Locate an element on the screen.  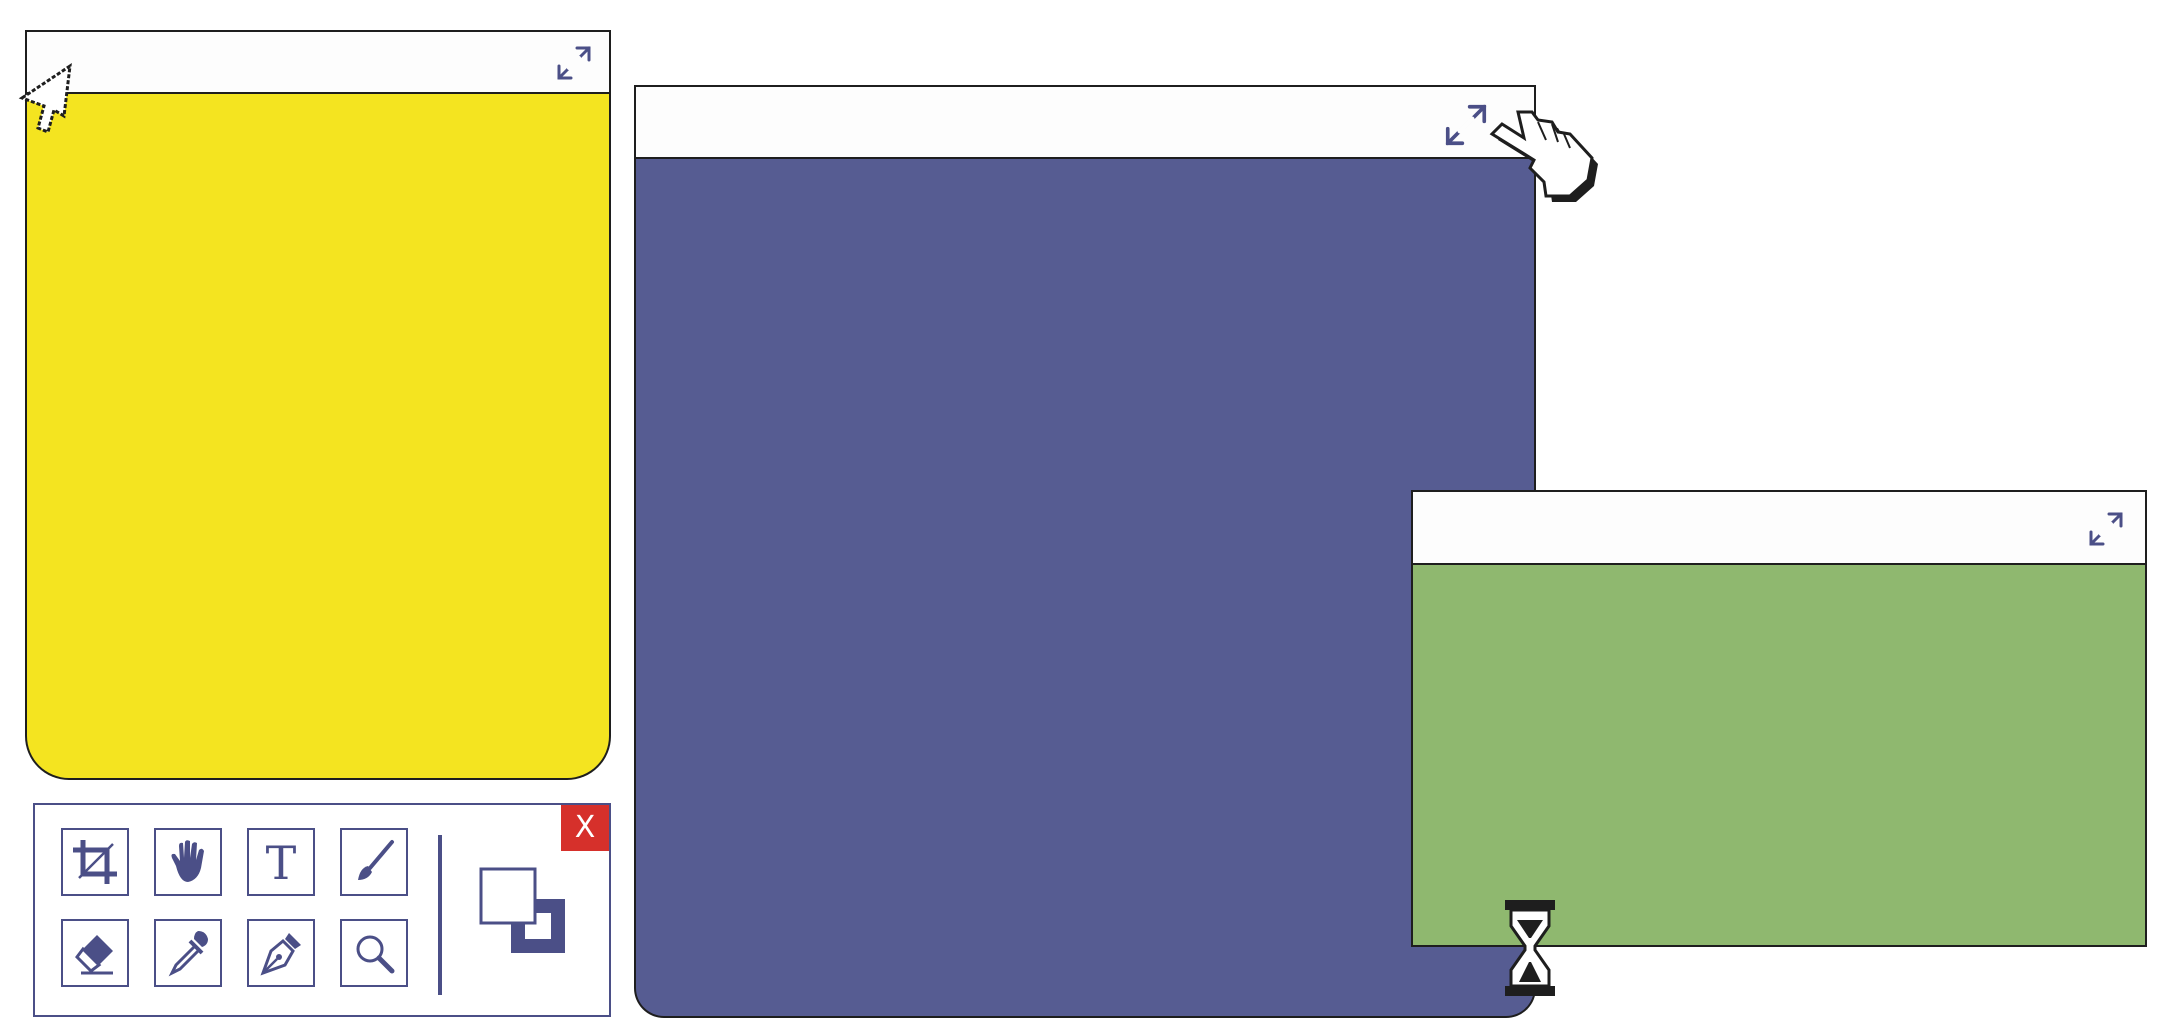
color-swap-icon is located at coordinates (527, 915).